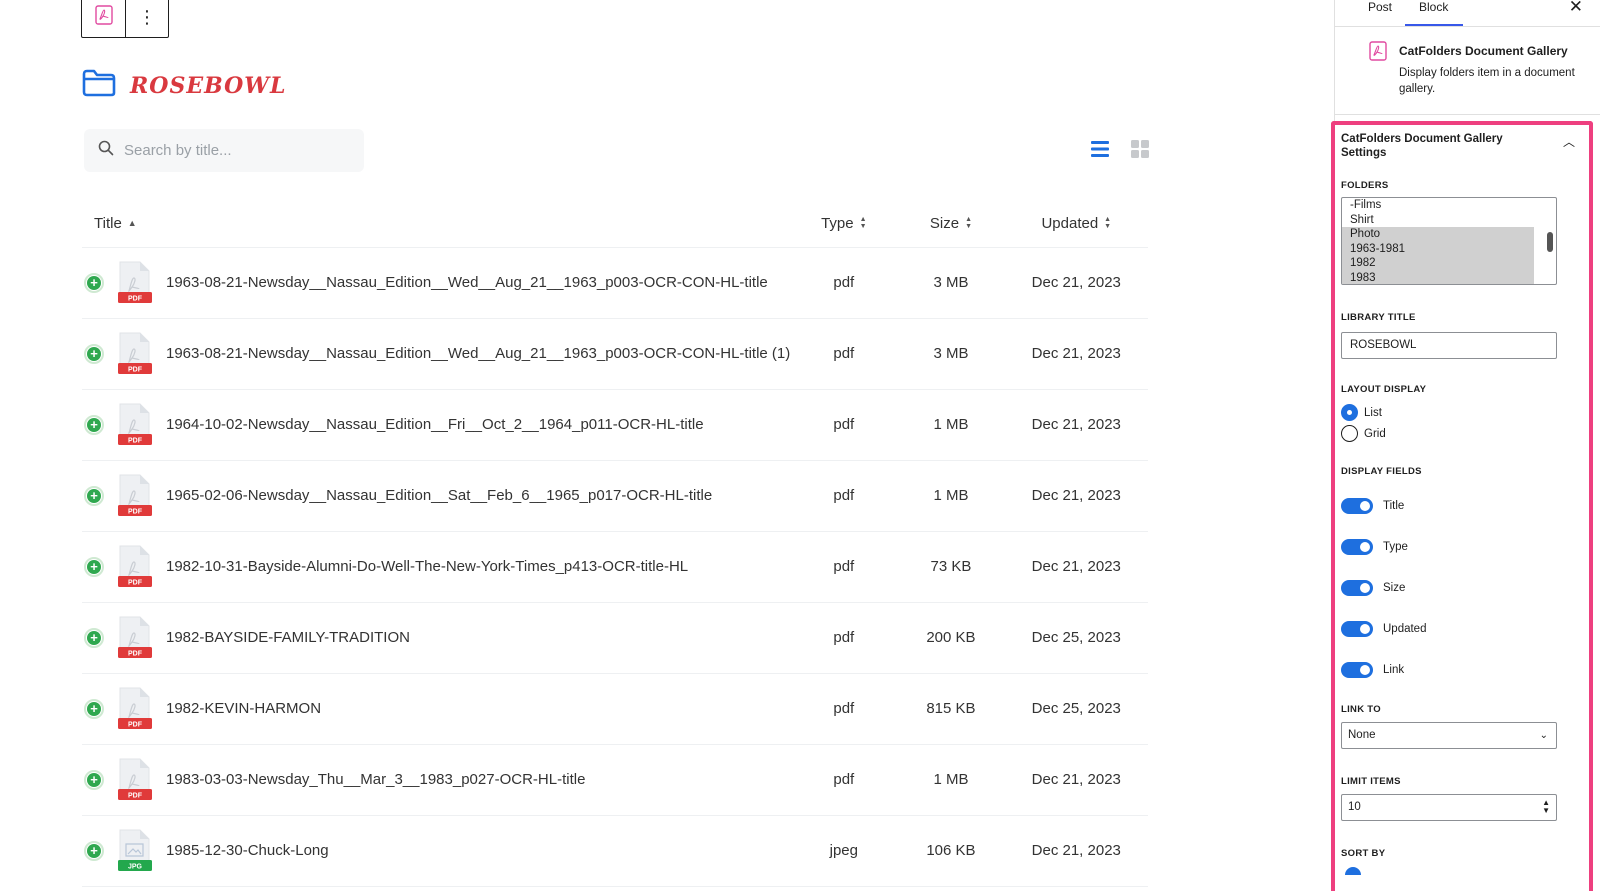  What do you see at coordinates (234, 150) in the screenshot?
I see `search-input` at bounding box center [234, 150].